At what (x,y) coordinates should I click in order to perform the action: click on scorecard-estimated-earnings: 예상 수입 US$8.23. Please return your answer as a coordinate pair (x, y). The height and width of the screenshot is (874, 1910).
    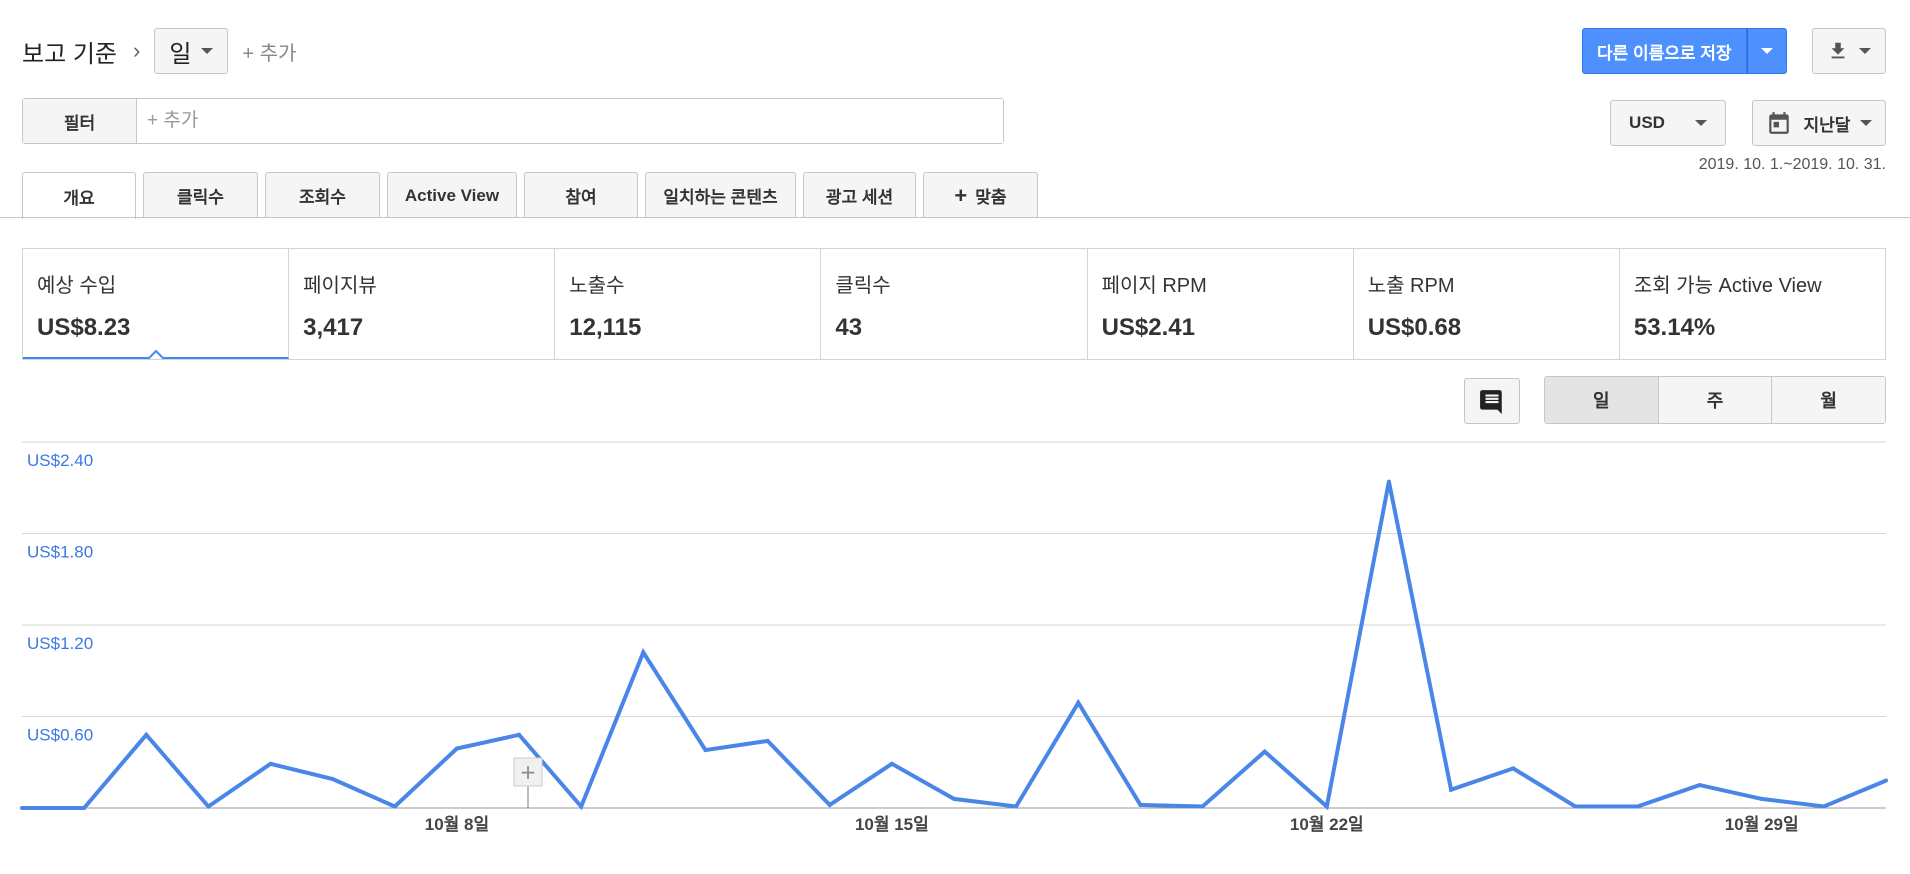
    Looking at the image, I should click on (156, 304).